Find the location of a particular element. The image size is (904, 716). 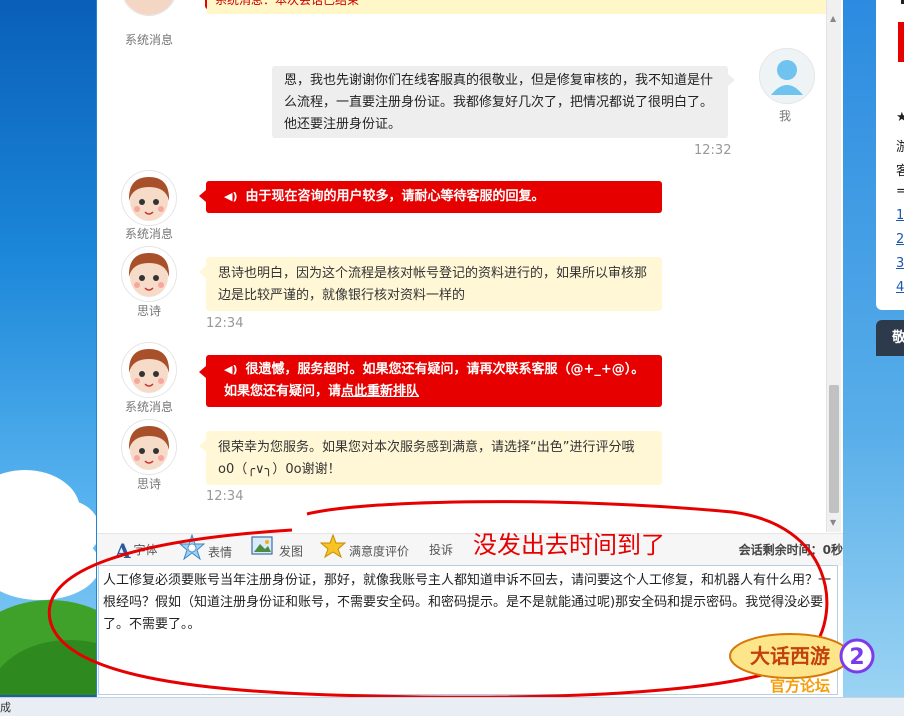

complain-button: 投诉 is located at coordinates (441, 550).